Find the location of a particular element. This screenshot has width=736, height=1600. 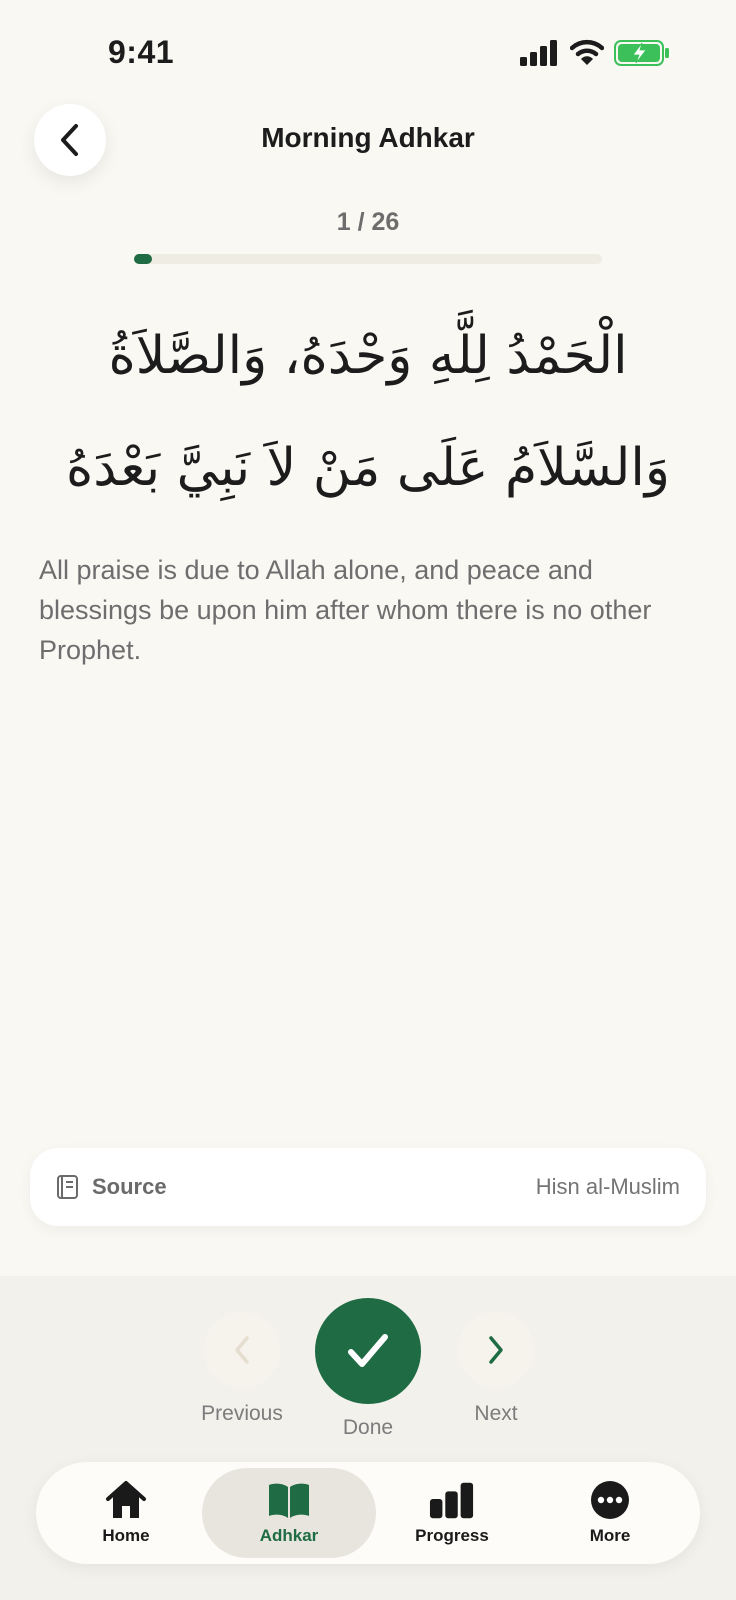

chevron-left-icon is located at coordinates (242, 1350).